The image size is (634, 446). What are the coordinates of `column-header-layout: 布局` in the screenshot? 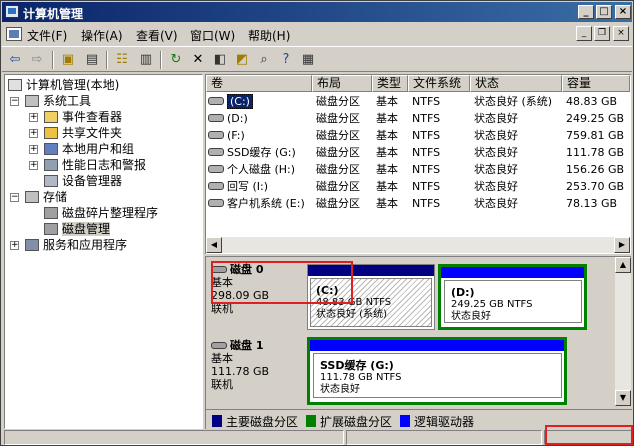 It's located at (342, 83).